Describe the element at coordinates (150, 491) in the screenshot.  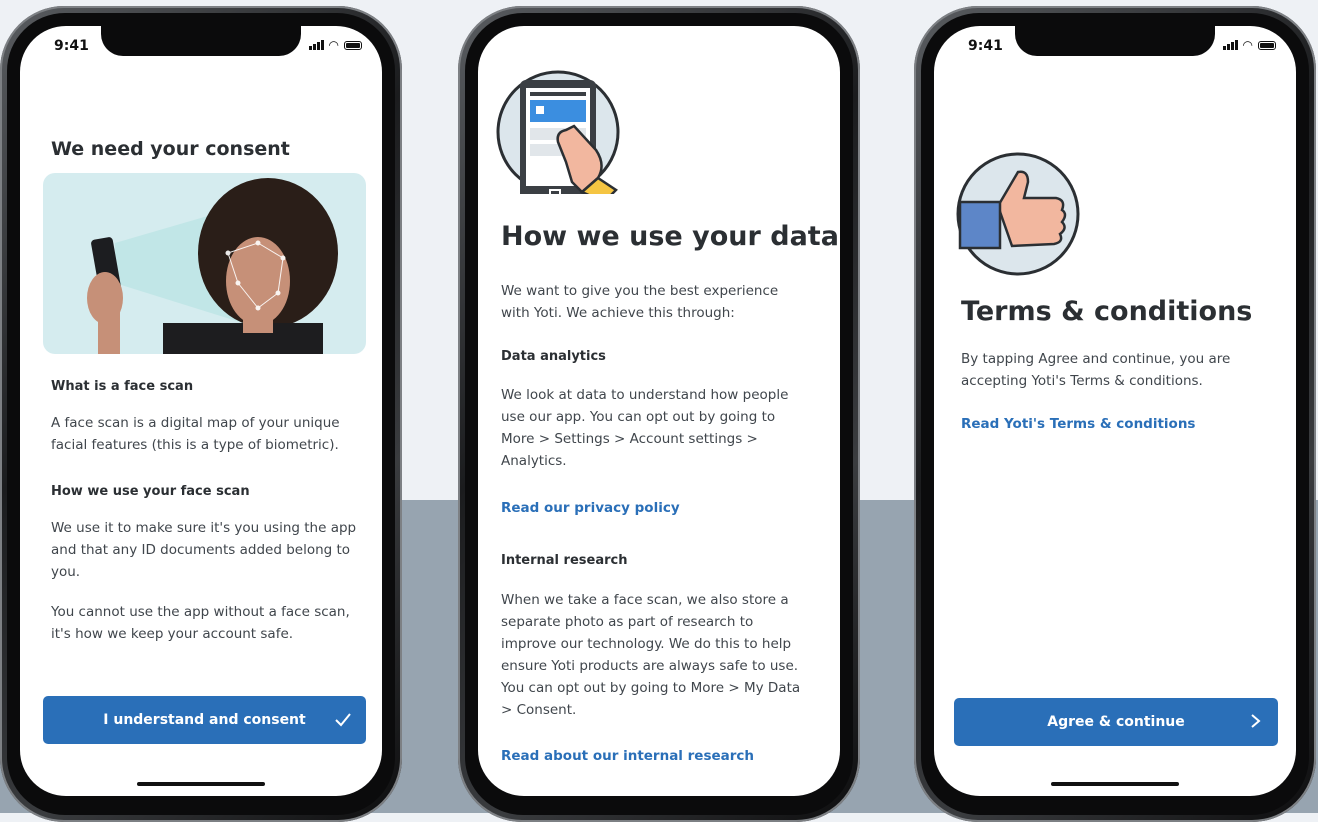
I see `section-title-use-face-scan: How we use your face scan` at that location.